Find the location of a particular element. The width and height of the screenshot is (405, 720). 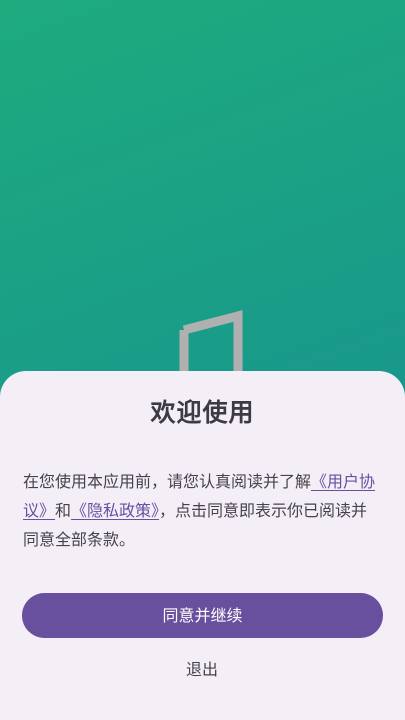

privacy-policy-link: 《隐私政策》 is located at coordinates (115, 510).